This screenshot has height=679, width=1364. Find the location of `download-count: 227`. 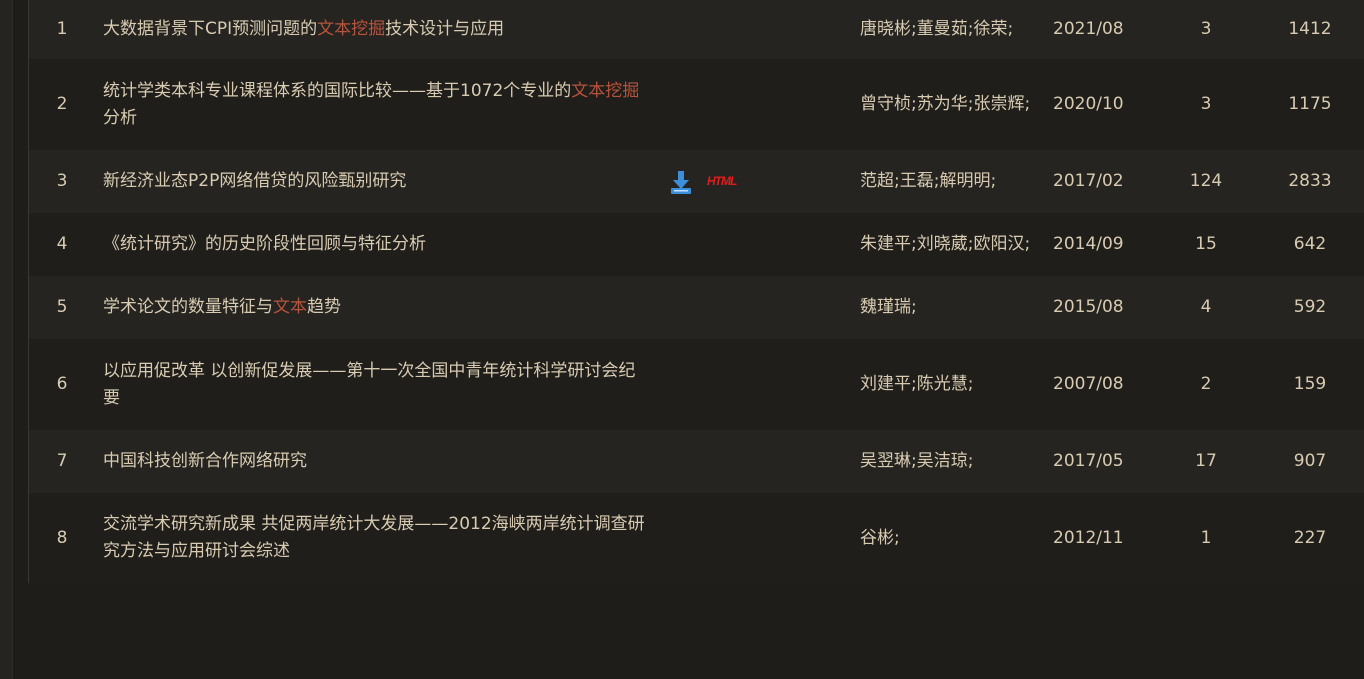

download-count: 227 is located at coordinates (1310, 538).